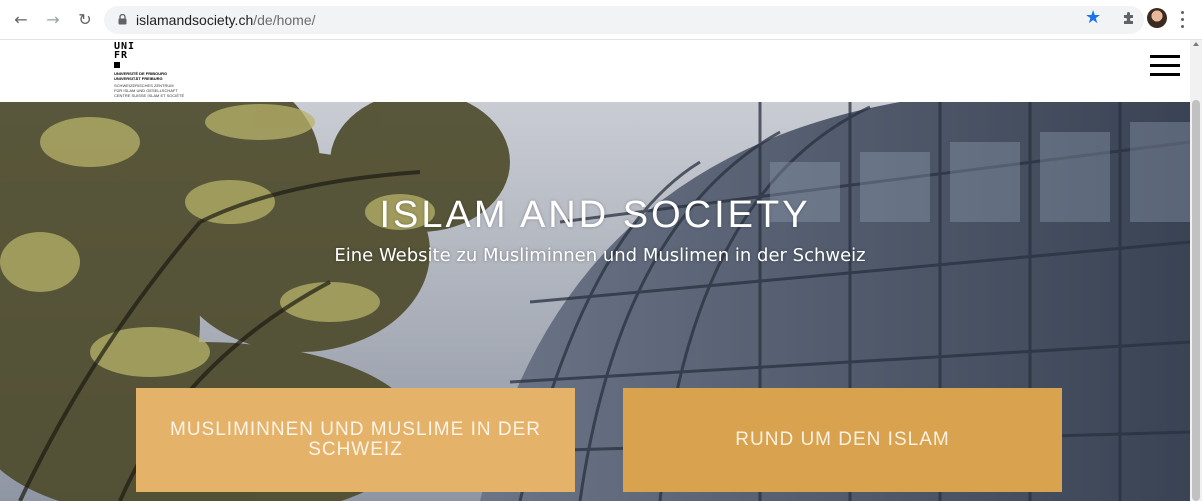 The height and width of the screenshot is (501, 1202). I want to click on scroll-up-arrow-icon, so click(1196, 44).